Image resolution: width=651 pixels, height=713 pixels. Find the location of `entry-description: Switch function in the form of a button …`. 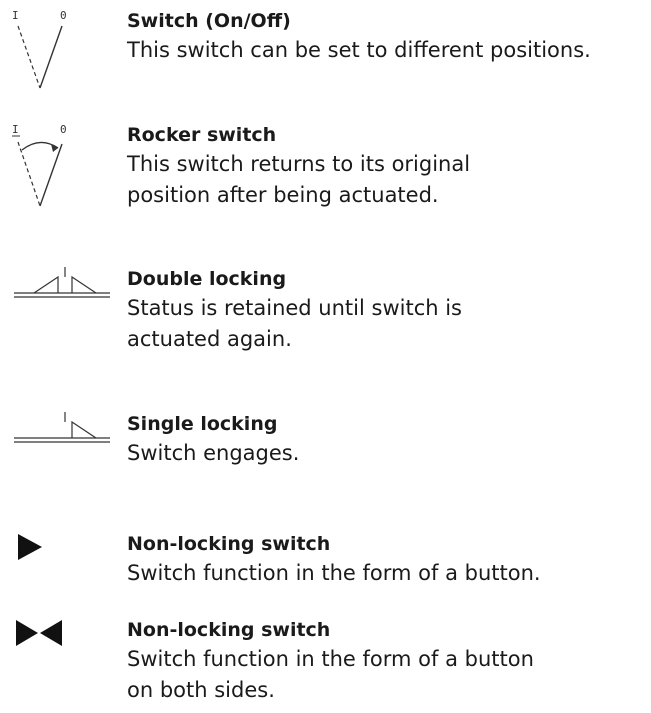

entry-description: Switch function in the form of a button … is located at coordinates (330, 674).